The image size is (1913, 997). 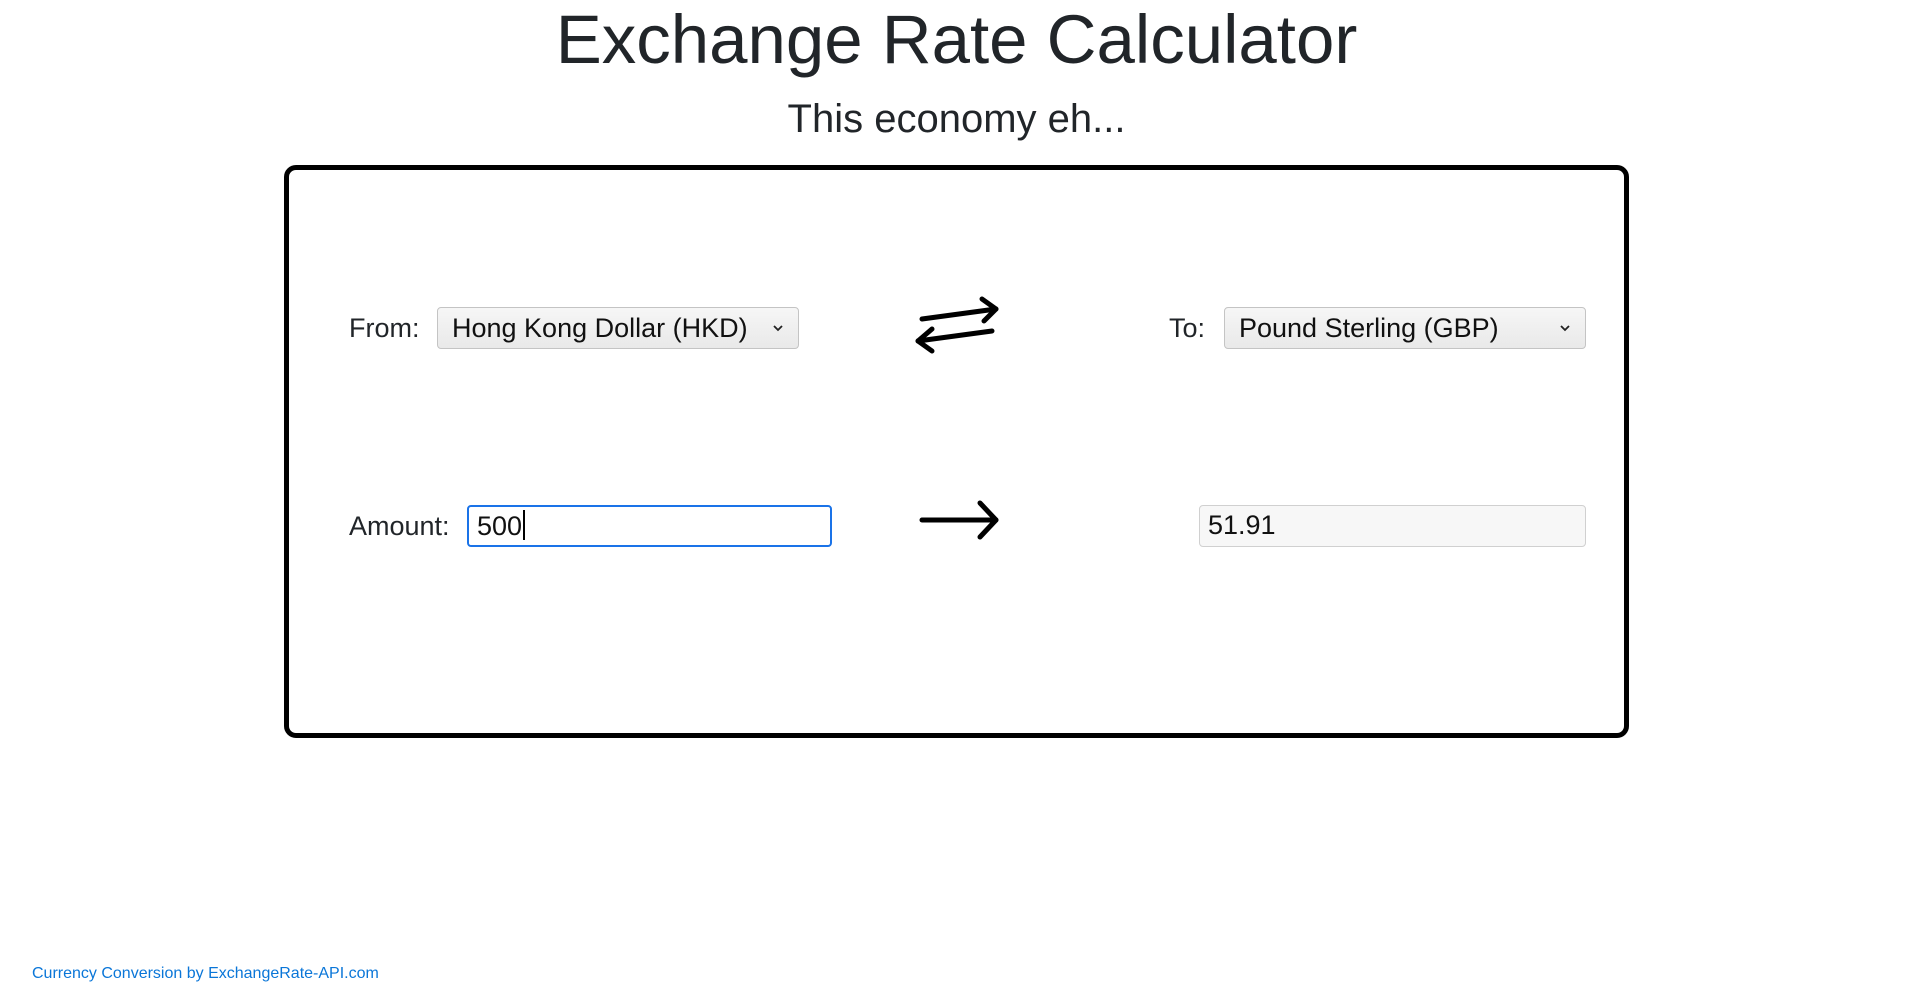 What do you see at coordinates (399, 526) in the screenshot?
I see `amount-label: Amount:` at bounding box center [399, 526].